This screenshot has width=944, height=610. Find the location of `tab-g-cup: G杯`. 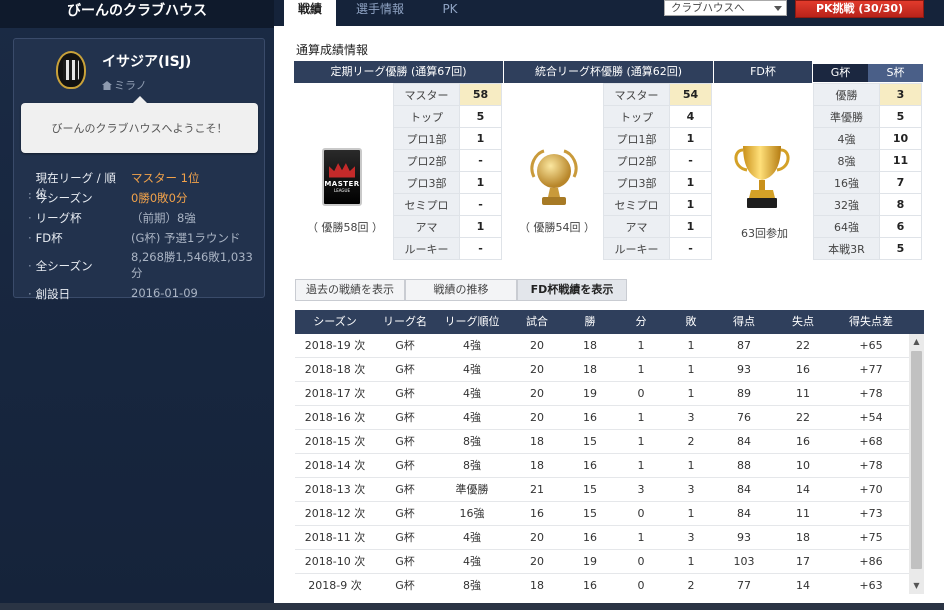

tab-g-cup: G杯 is located at coordinates (840, 73).